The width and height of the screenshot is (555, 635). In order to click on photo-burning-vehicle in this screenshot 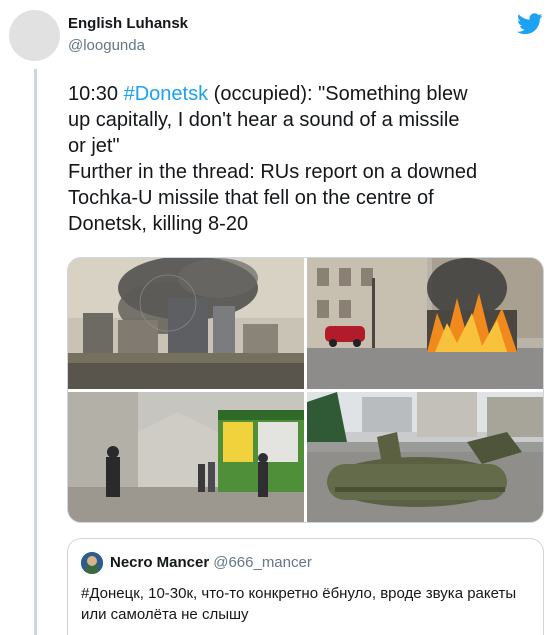, I will do `click(425, 323)`.